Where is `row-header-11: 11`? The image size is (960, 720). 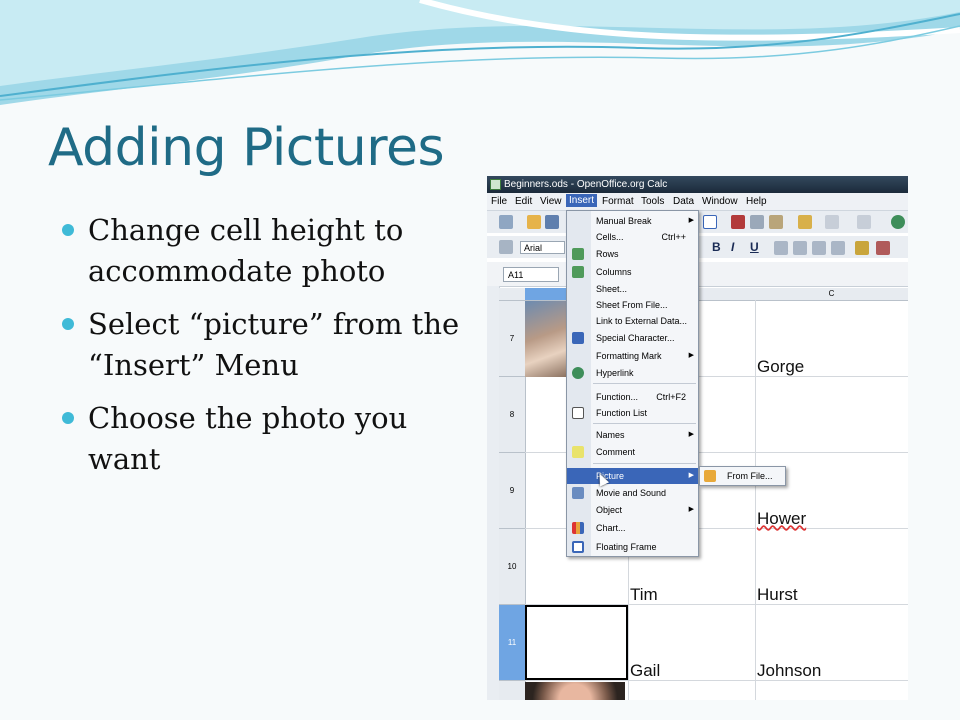 row-header-11: 11 is located at coordinates (512, 643).